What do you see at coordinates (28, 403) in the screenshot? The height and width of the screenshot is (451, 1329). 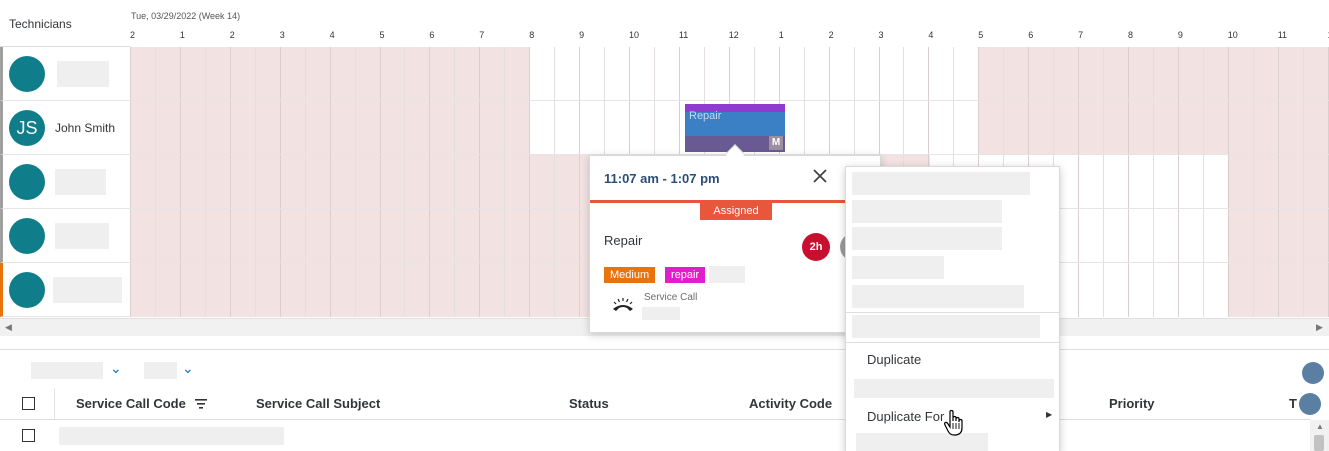 I see `select-all-checkbox` at bounding box center [28, 403].